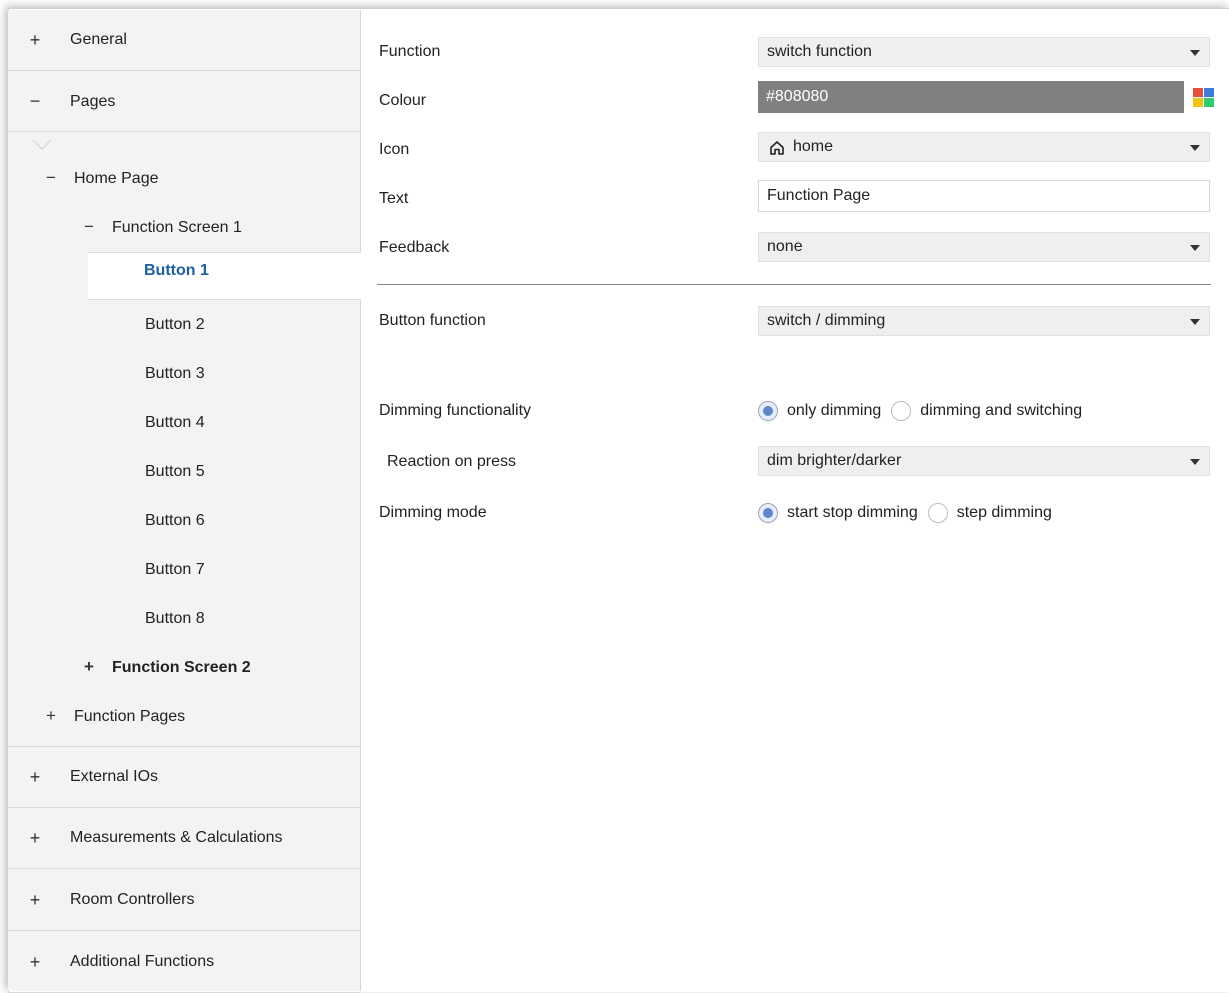 The height and width of the screenshot is (993, 1229). I want to click on button-function-value: switch / dimming, so click(826, 320).